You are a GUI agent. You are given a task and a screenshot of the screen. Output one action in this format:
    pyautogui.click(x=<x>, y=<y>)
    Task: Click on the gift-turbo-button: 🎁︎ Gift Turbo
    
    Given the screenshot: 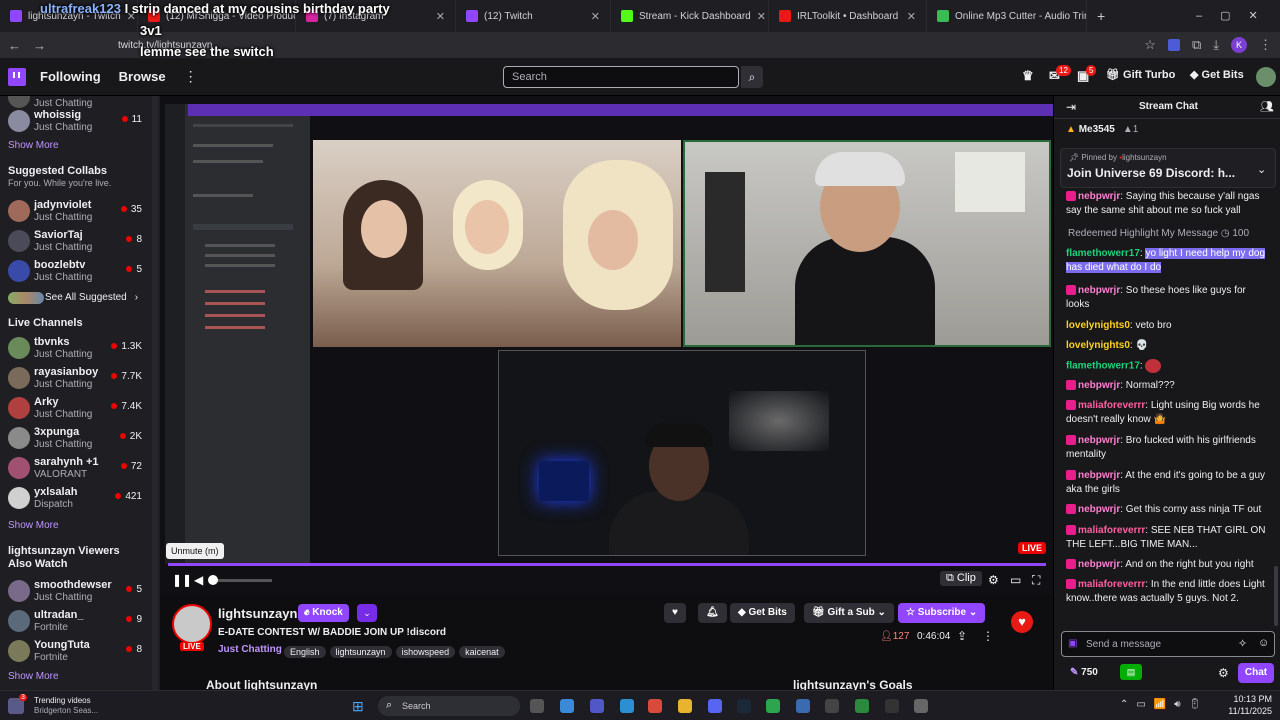 What is the action you would take?
    pyautogui.click(x=1140, y=77)
    